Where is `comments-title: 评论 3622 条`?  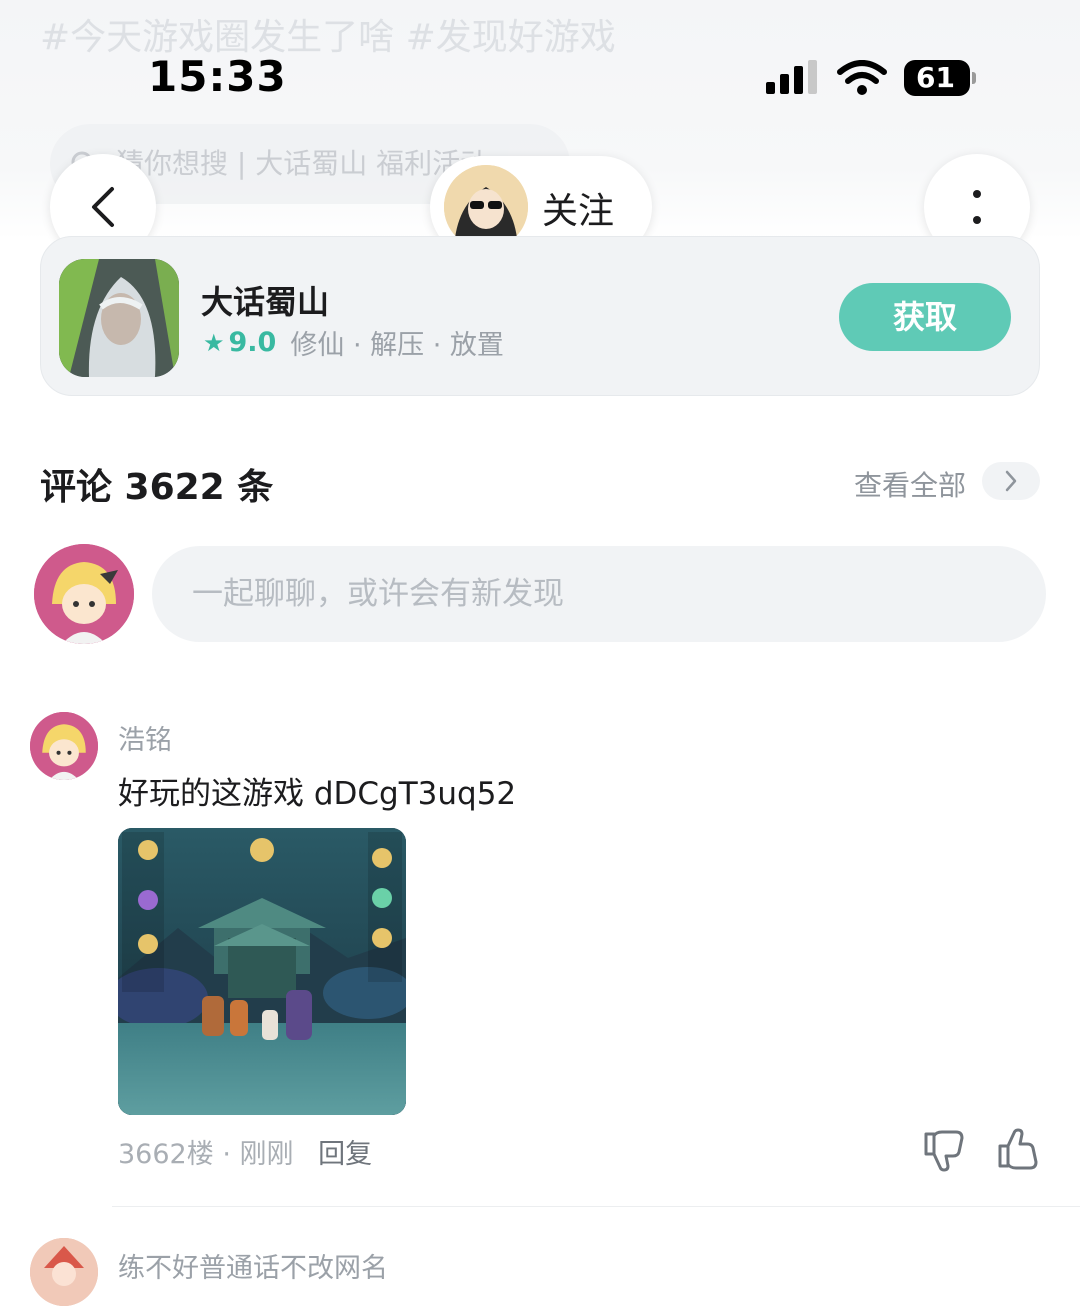
comments-title: 评论 3622 条 is located at coordinates (157, 487).